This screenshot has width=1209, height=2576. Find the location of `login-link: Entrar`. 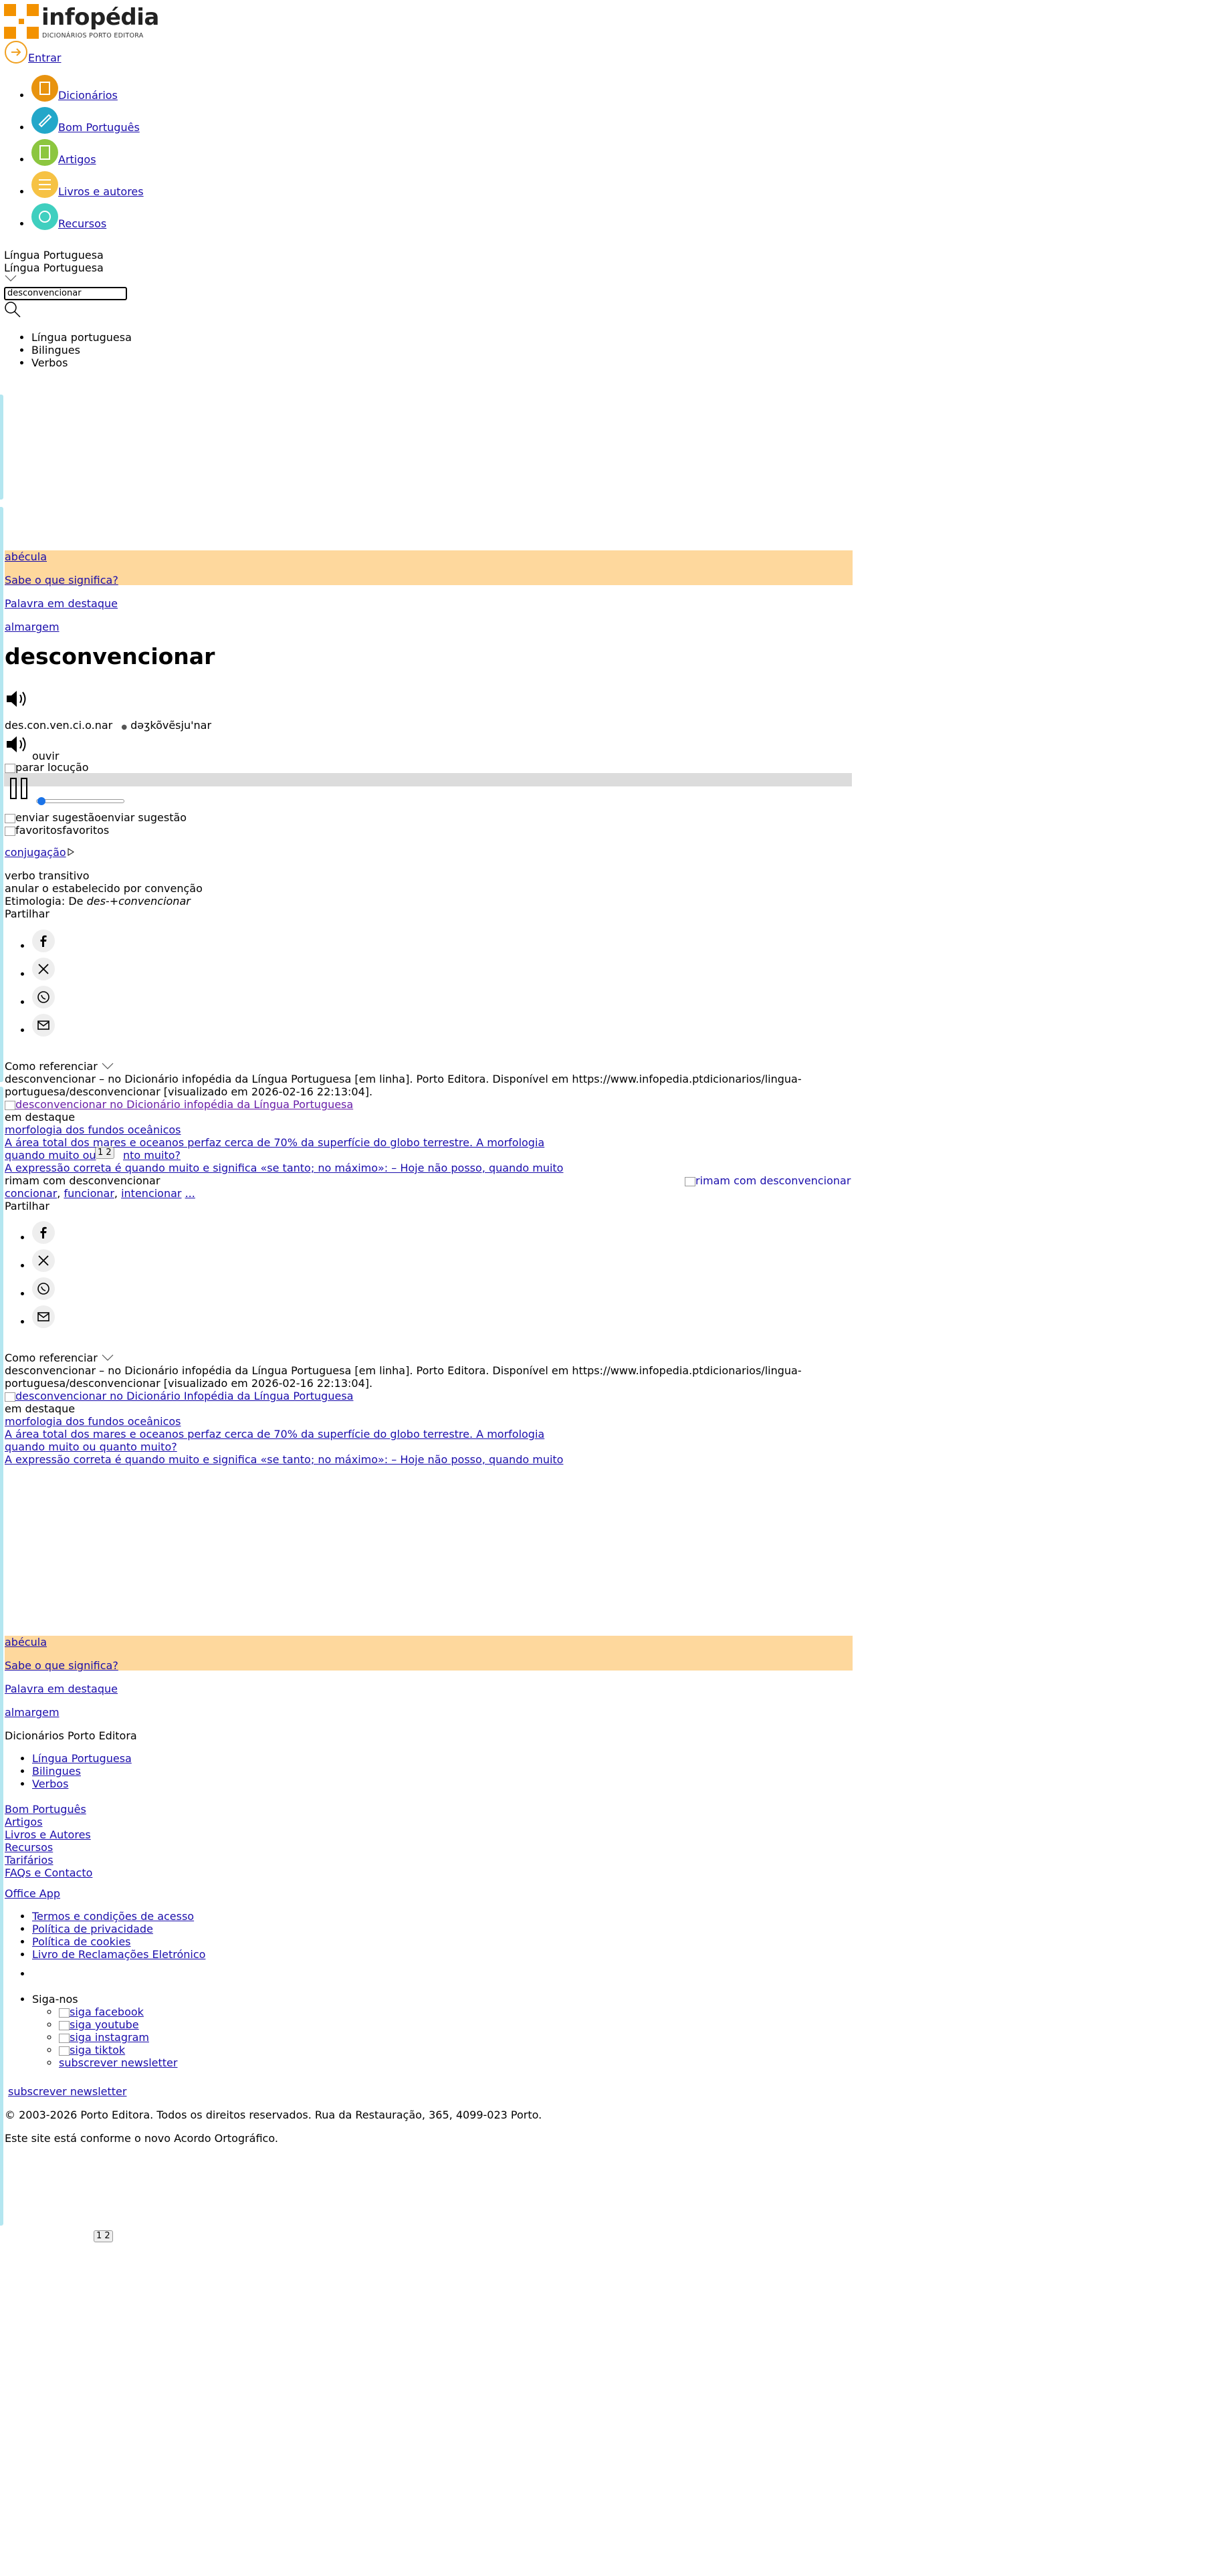

login-link: Entrar is located at coordinates (32, 52).